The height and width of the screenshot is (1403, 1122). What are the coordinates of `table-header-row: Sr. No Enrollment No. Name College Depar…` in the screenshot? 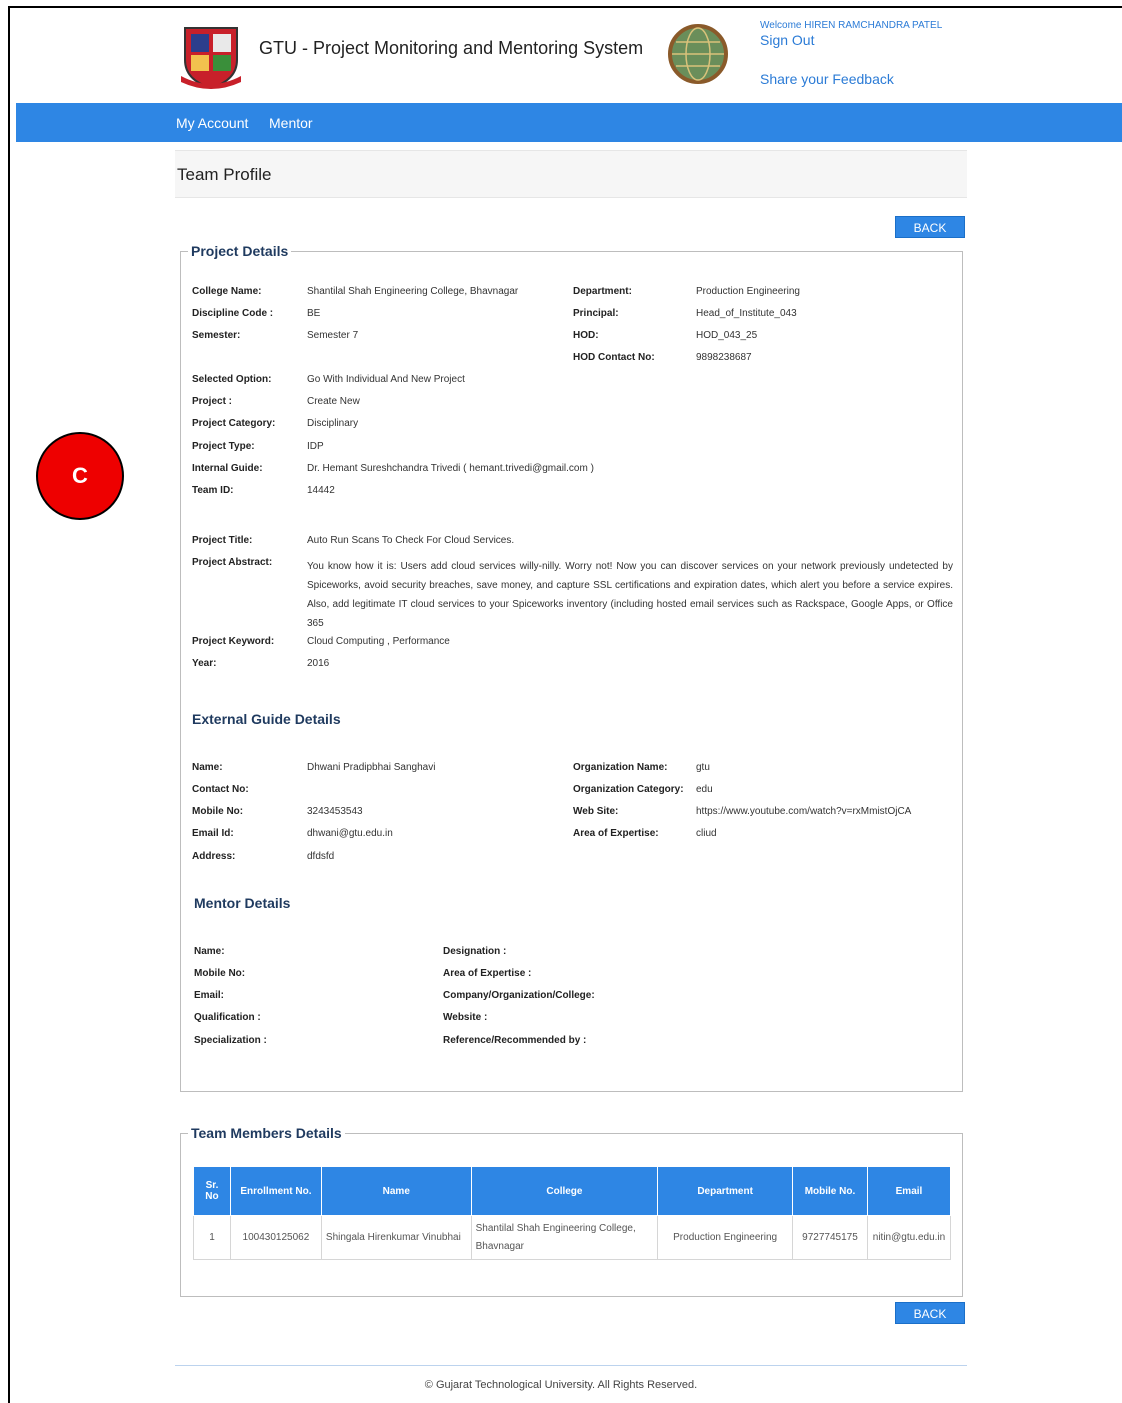 It's located at (572, 1191).